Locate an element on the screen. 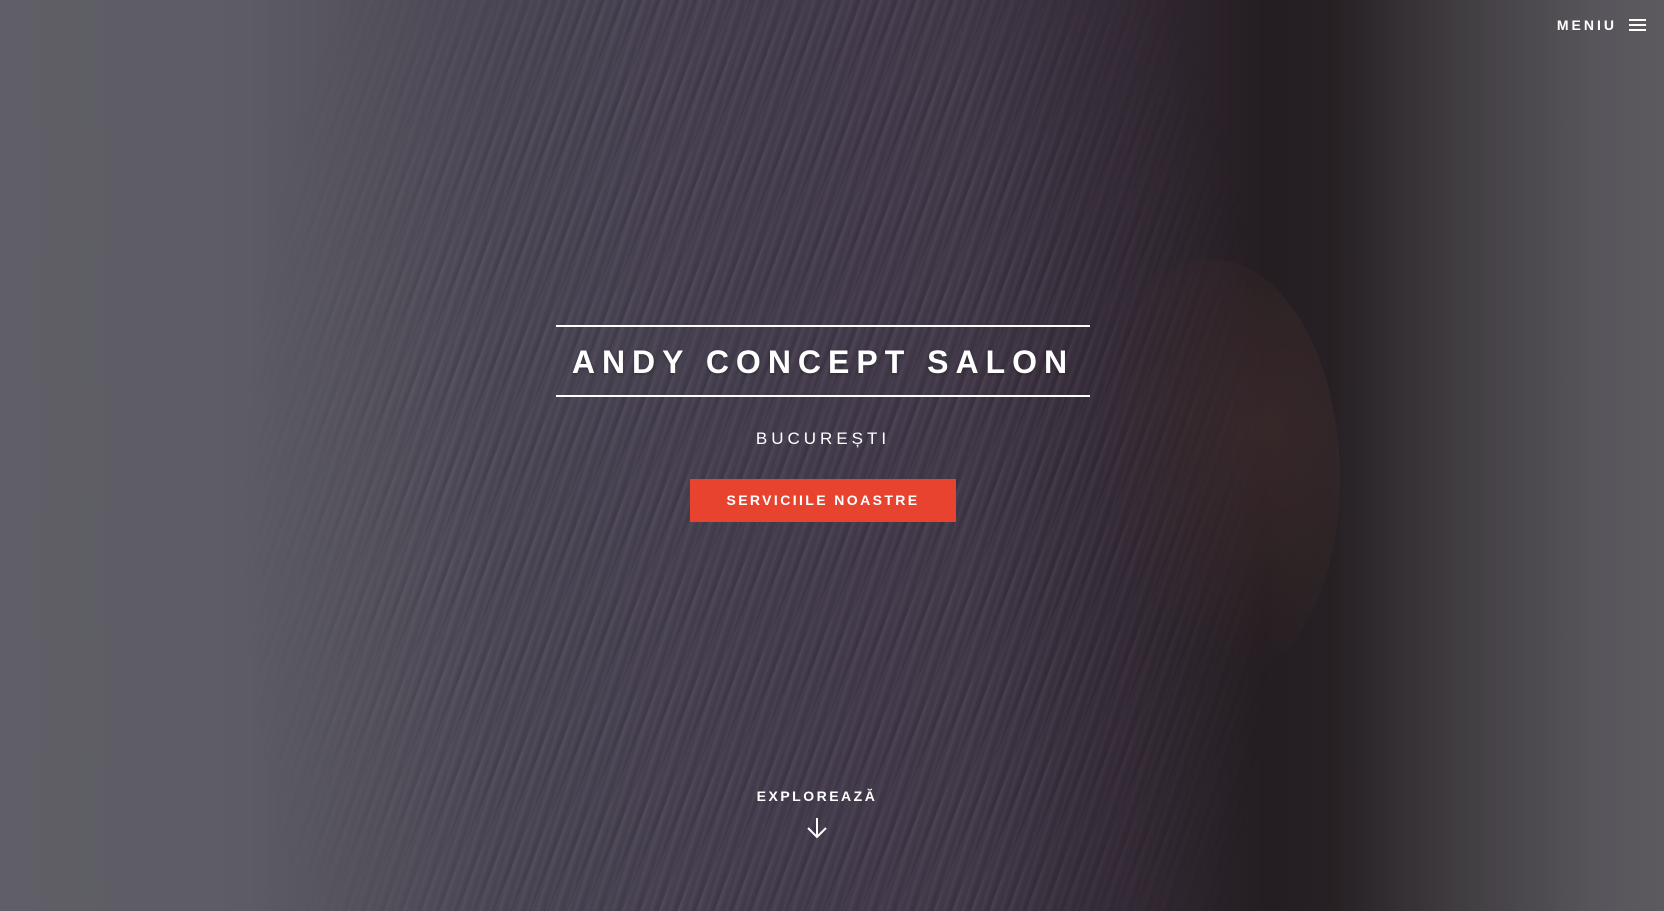 This screenshot has height=911, width=1664. page-title: ANDY CONCEPT SALON is located at coordinates (823, 362).